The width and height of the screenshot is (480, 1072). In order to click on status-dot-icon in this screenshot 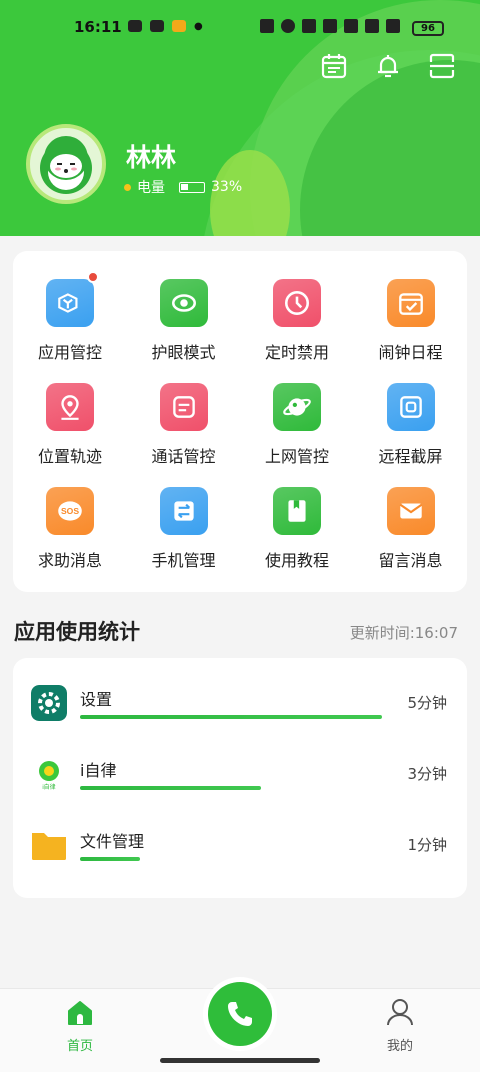, I will do `click(127, 187)`.